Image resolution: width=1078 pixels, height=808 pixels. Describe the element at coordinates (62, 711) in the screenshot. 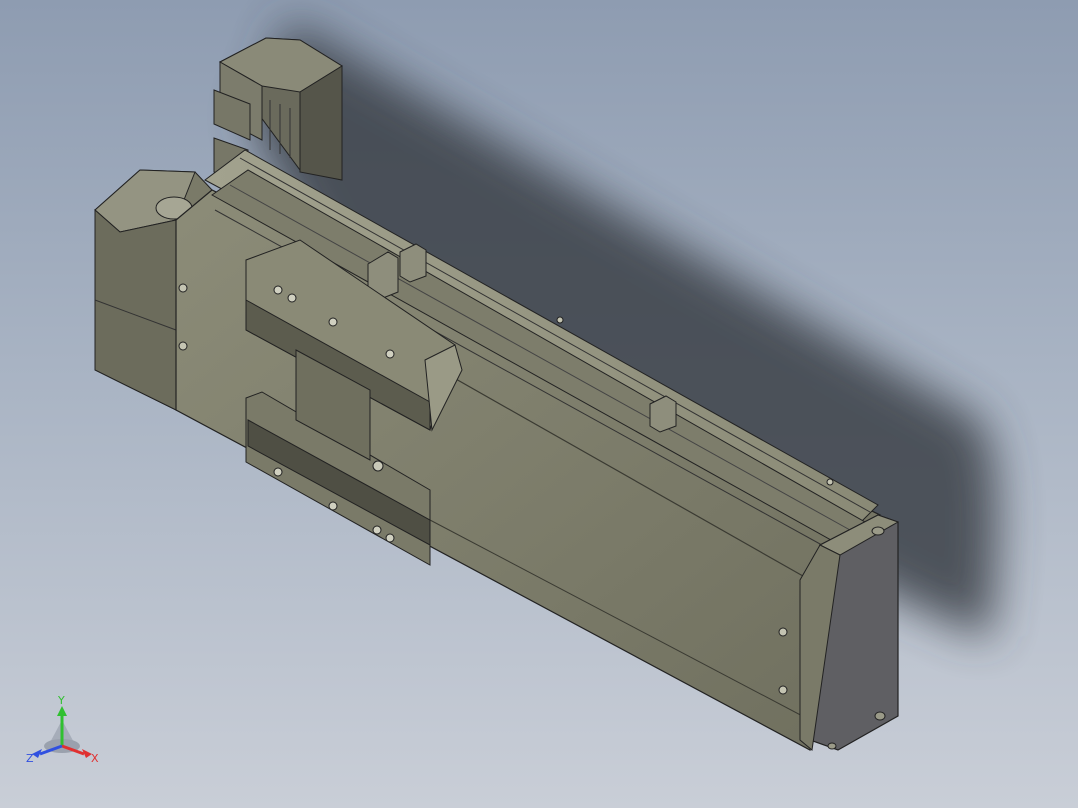

I see `y-axis-arrow-icon` at that location.